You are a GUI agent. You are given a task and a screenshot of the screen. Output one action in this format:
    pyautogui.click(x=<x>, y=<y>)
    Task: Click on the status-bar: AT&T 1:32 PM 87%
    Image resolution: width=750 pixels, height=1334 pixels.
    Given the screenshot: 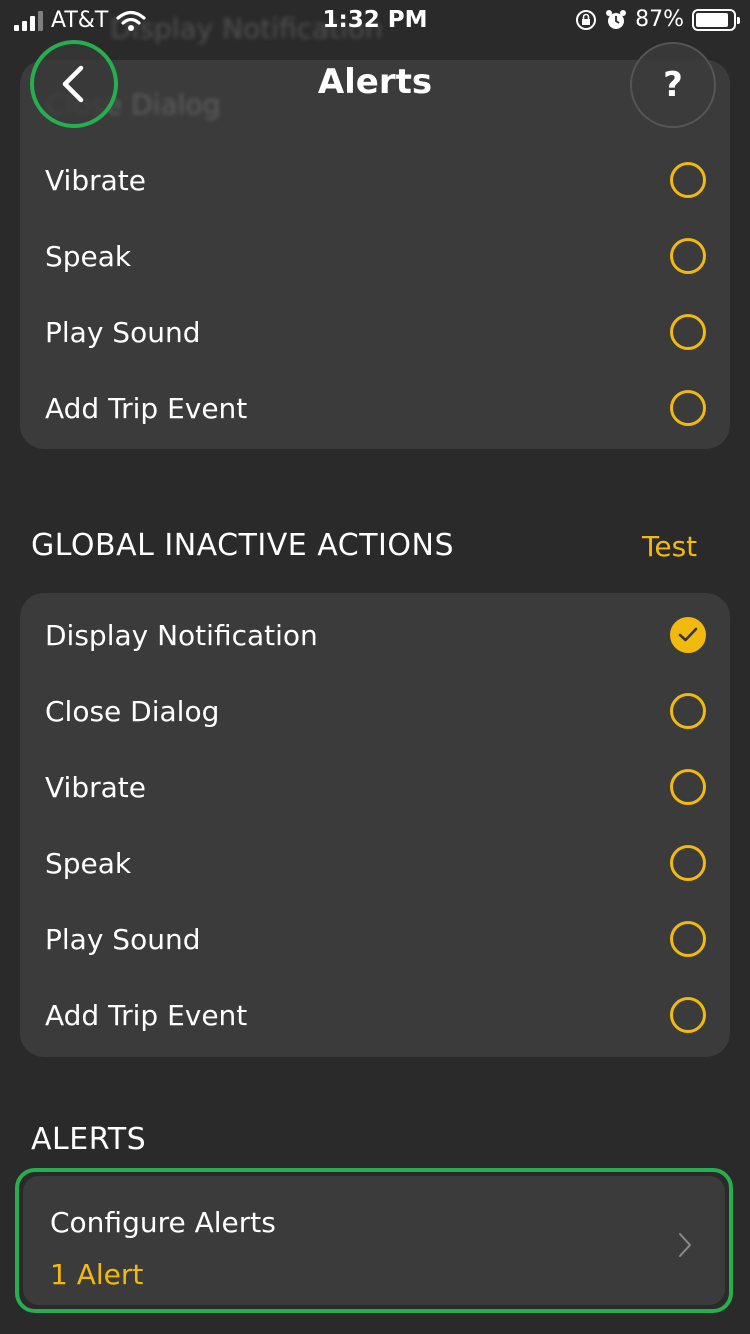 What is the action you would take?
    pyautogui.click(x=375, y=20)
    